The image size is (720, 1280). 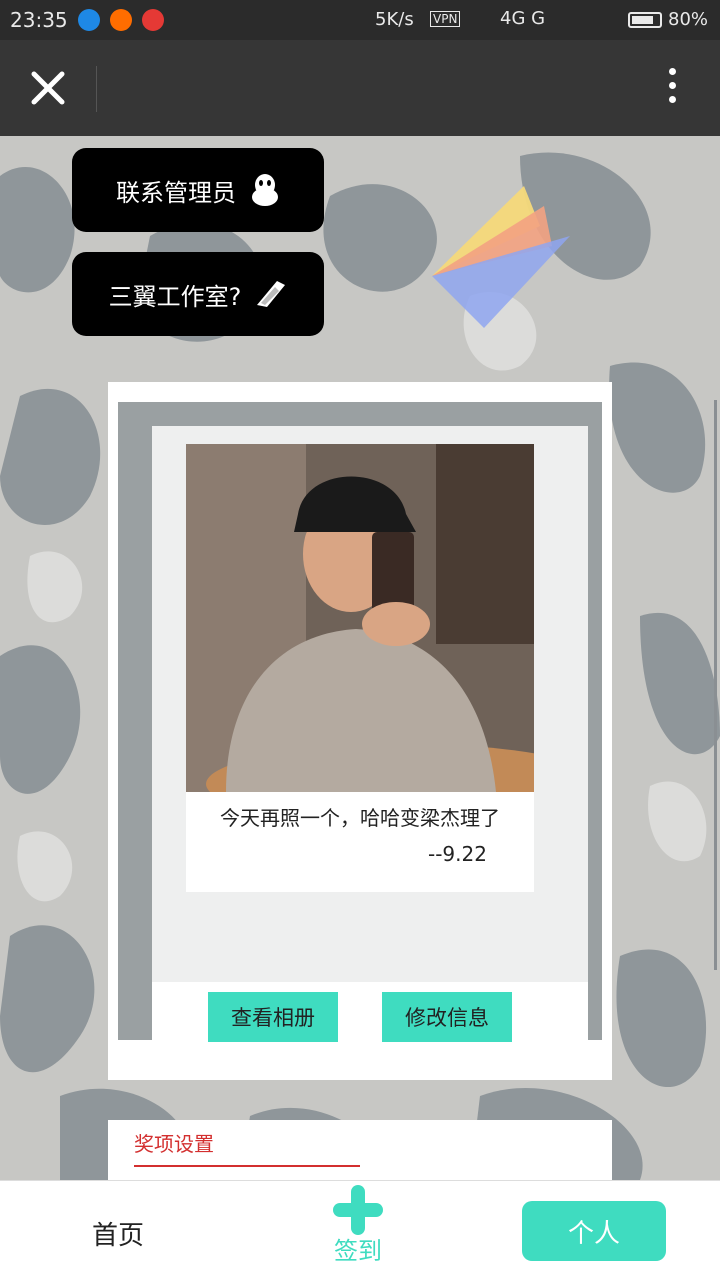 What do you see at coordinates (394, 19) in the screenshot?
I see `network-speed: 5K/s` at bounding box center [394, 19].